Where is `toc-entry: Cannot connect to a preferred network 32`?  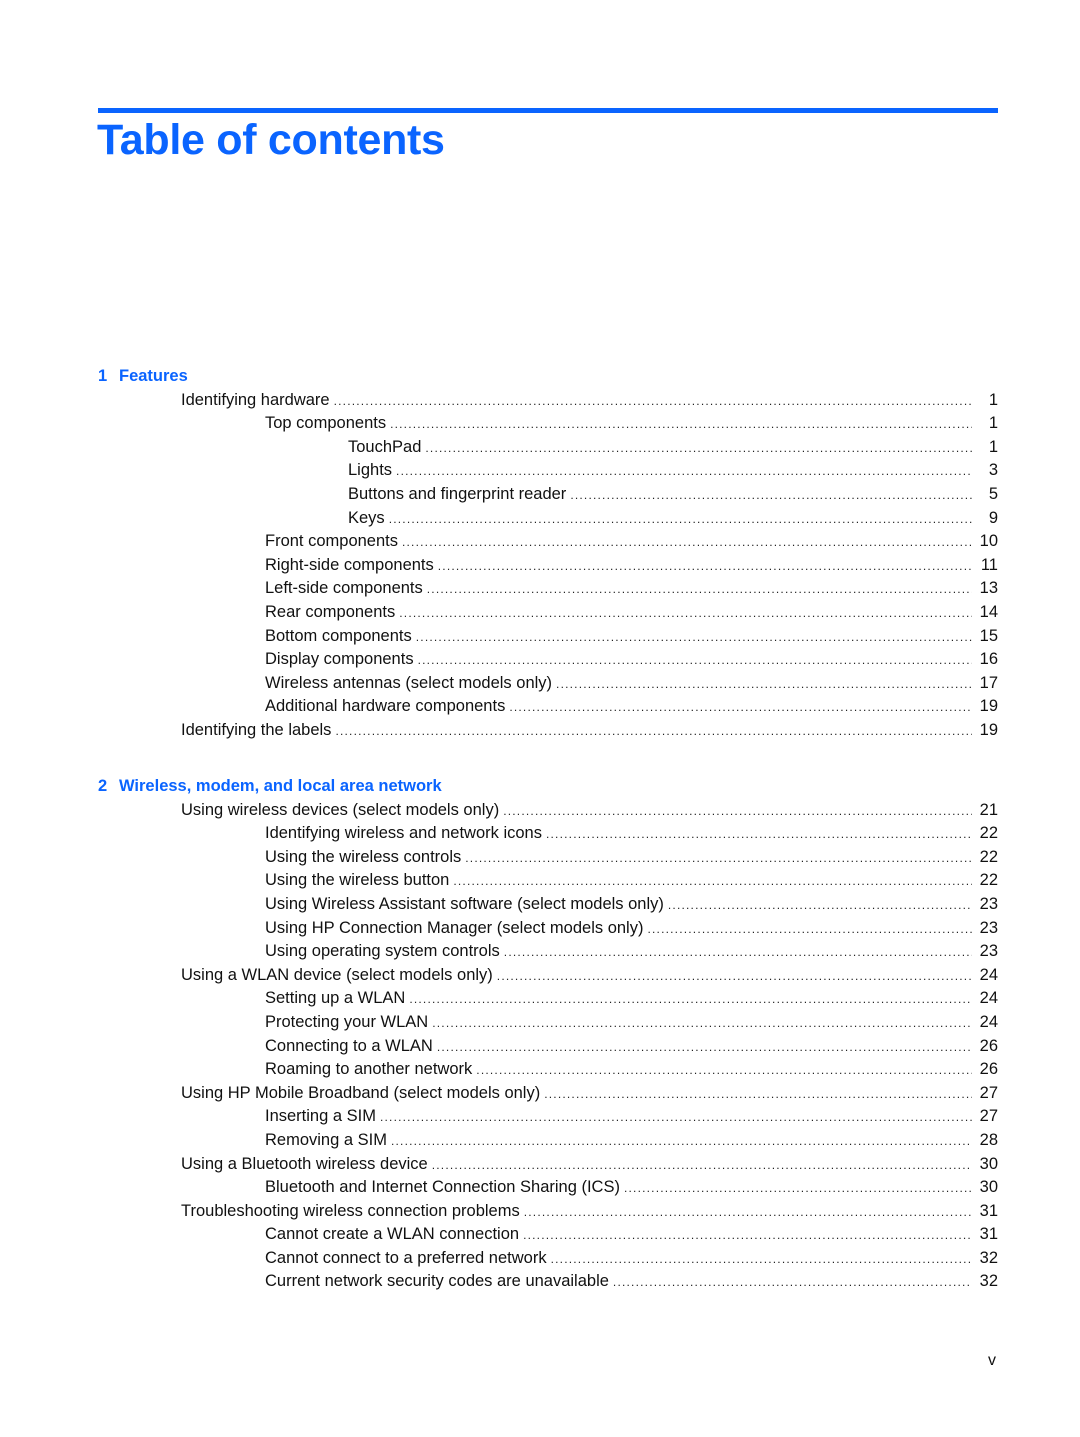
toc-entry: Cannot connect to a preferred network 32 is located at coordinates (548, 1259).